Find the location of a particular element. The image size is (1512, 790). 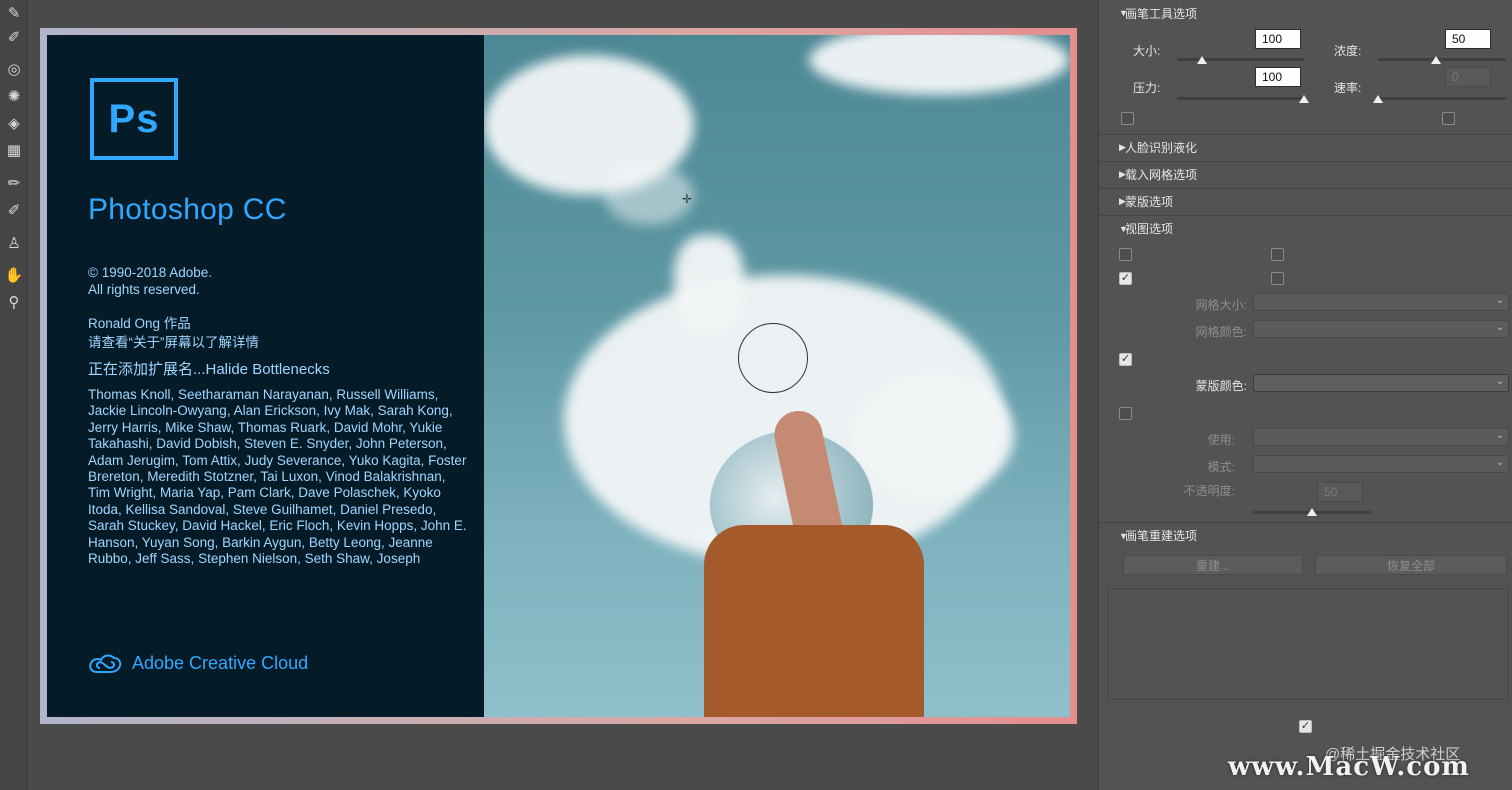

mask-color-label: 蒙版颜色: is located at coordinates (1221, 386).